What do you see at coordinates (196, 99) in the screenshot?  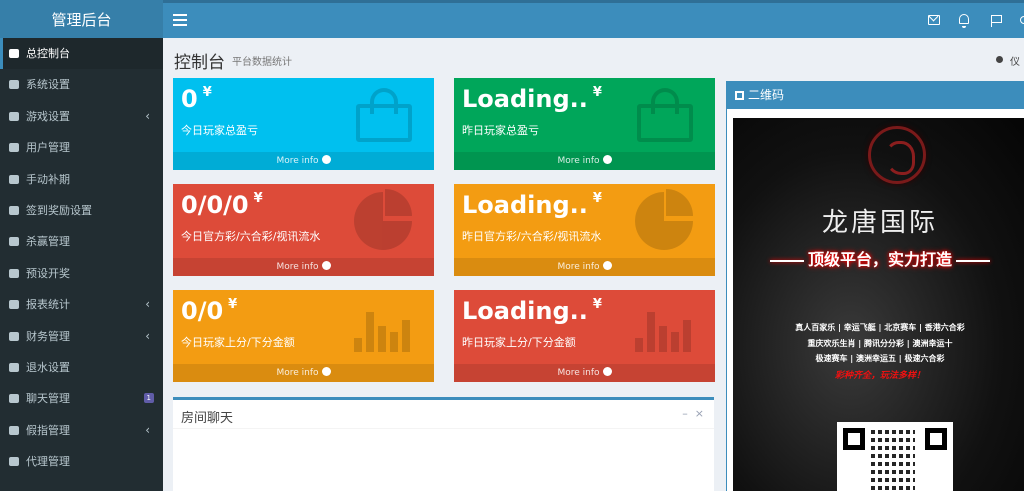 I see `stat-value: 0 ¥` at bounding box center [196, 99].